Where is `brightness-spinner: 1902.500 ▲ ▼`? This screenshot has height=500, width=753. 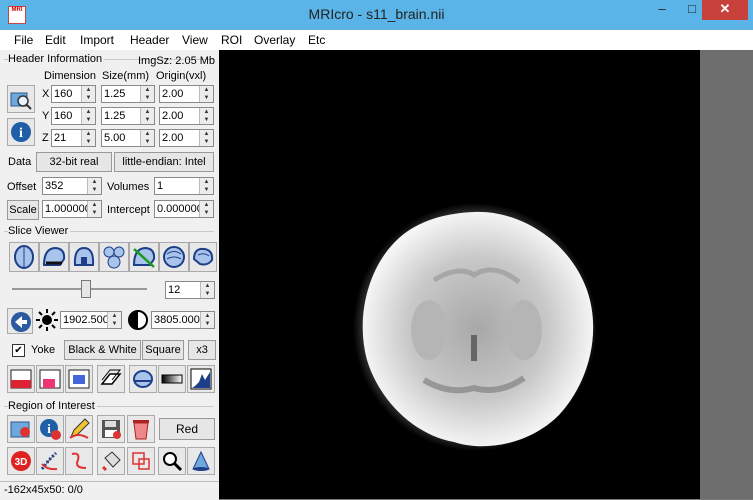 brightness-spinner: 1902.500 ▲ ▼ is located at coordinates (91, 320).